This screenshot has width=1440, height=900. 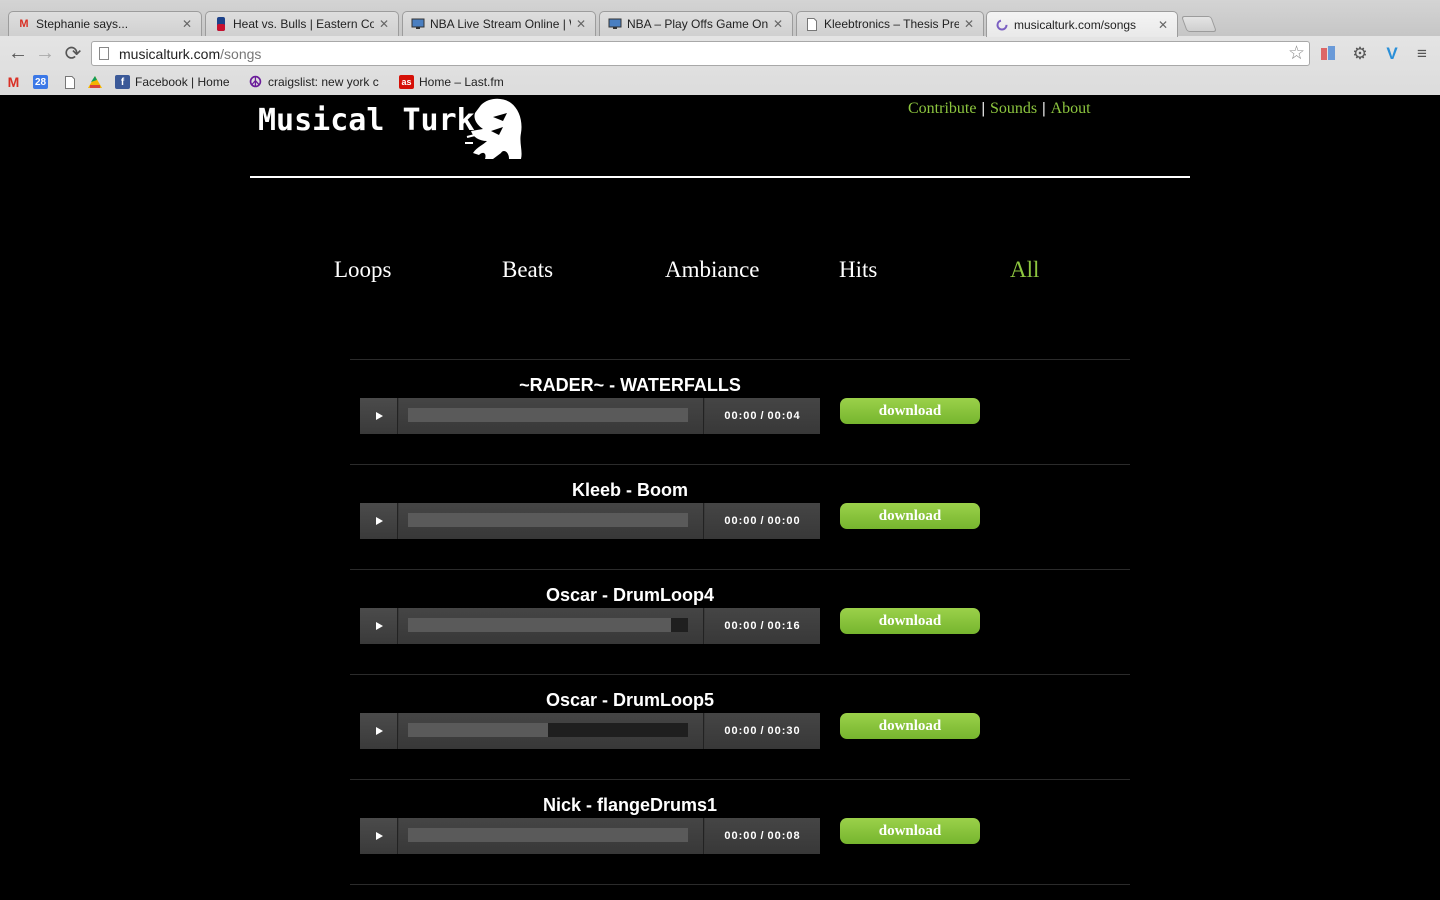 I want to click on forward-arrow-icon: →, so click(x=45, y=53).